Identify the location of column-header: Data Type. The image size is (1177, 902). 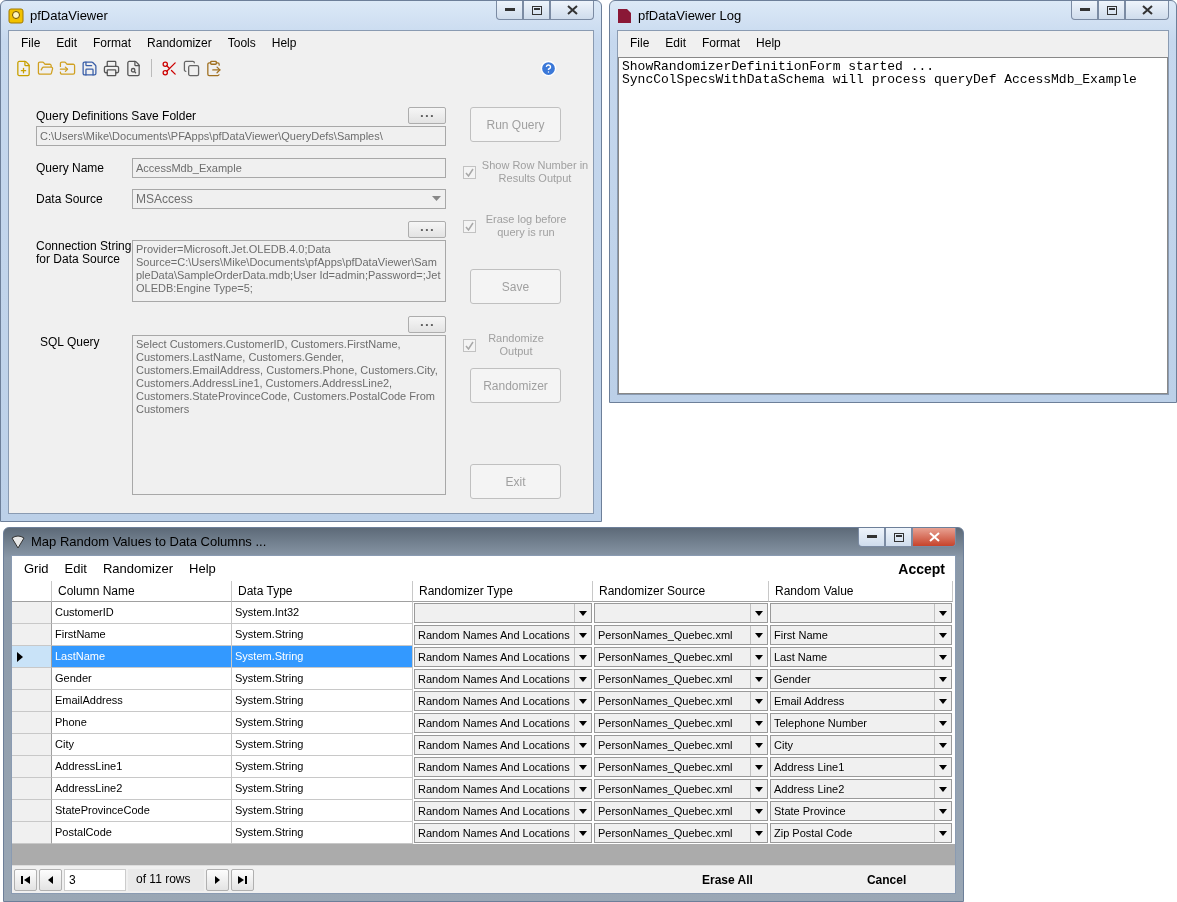
(322, 592).